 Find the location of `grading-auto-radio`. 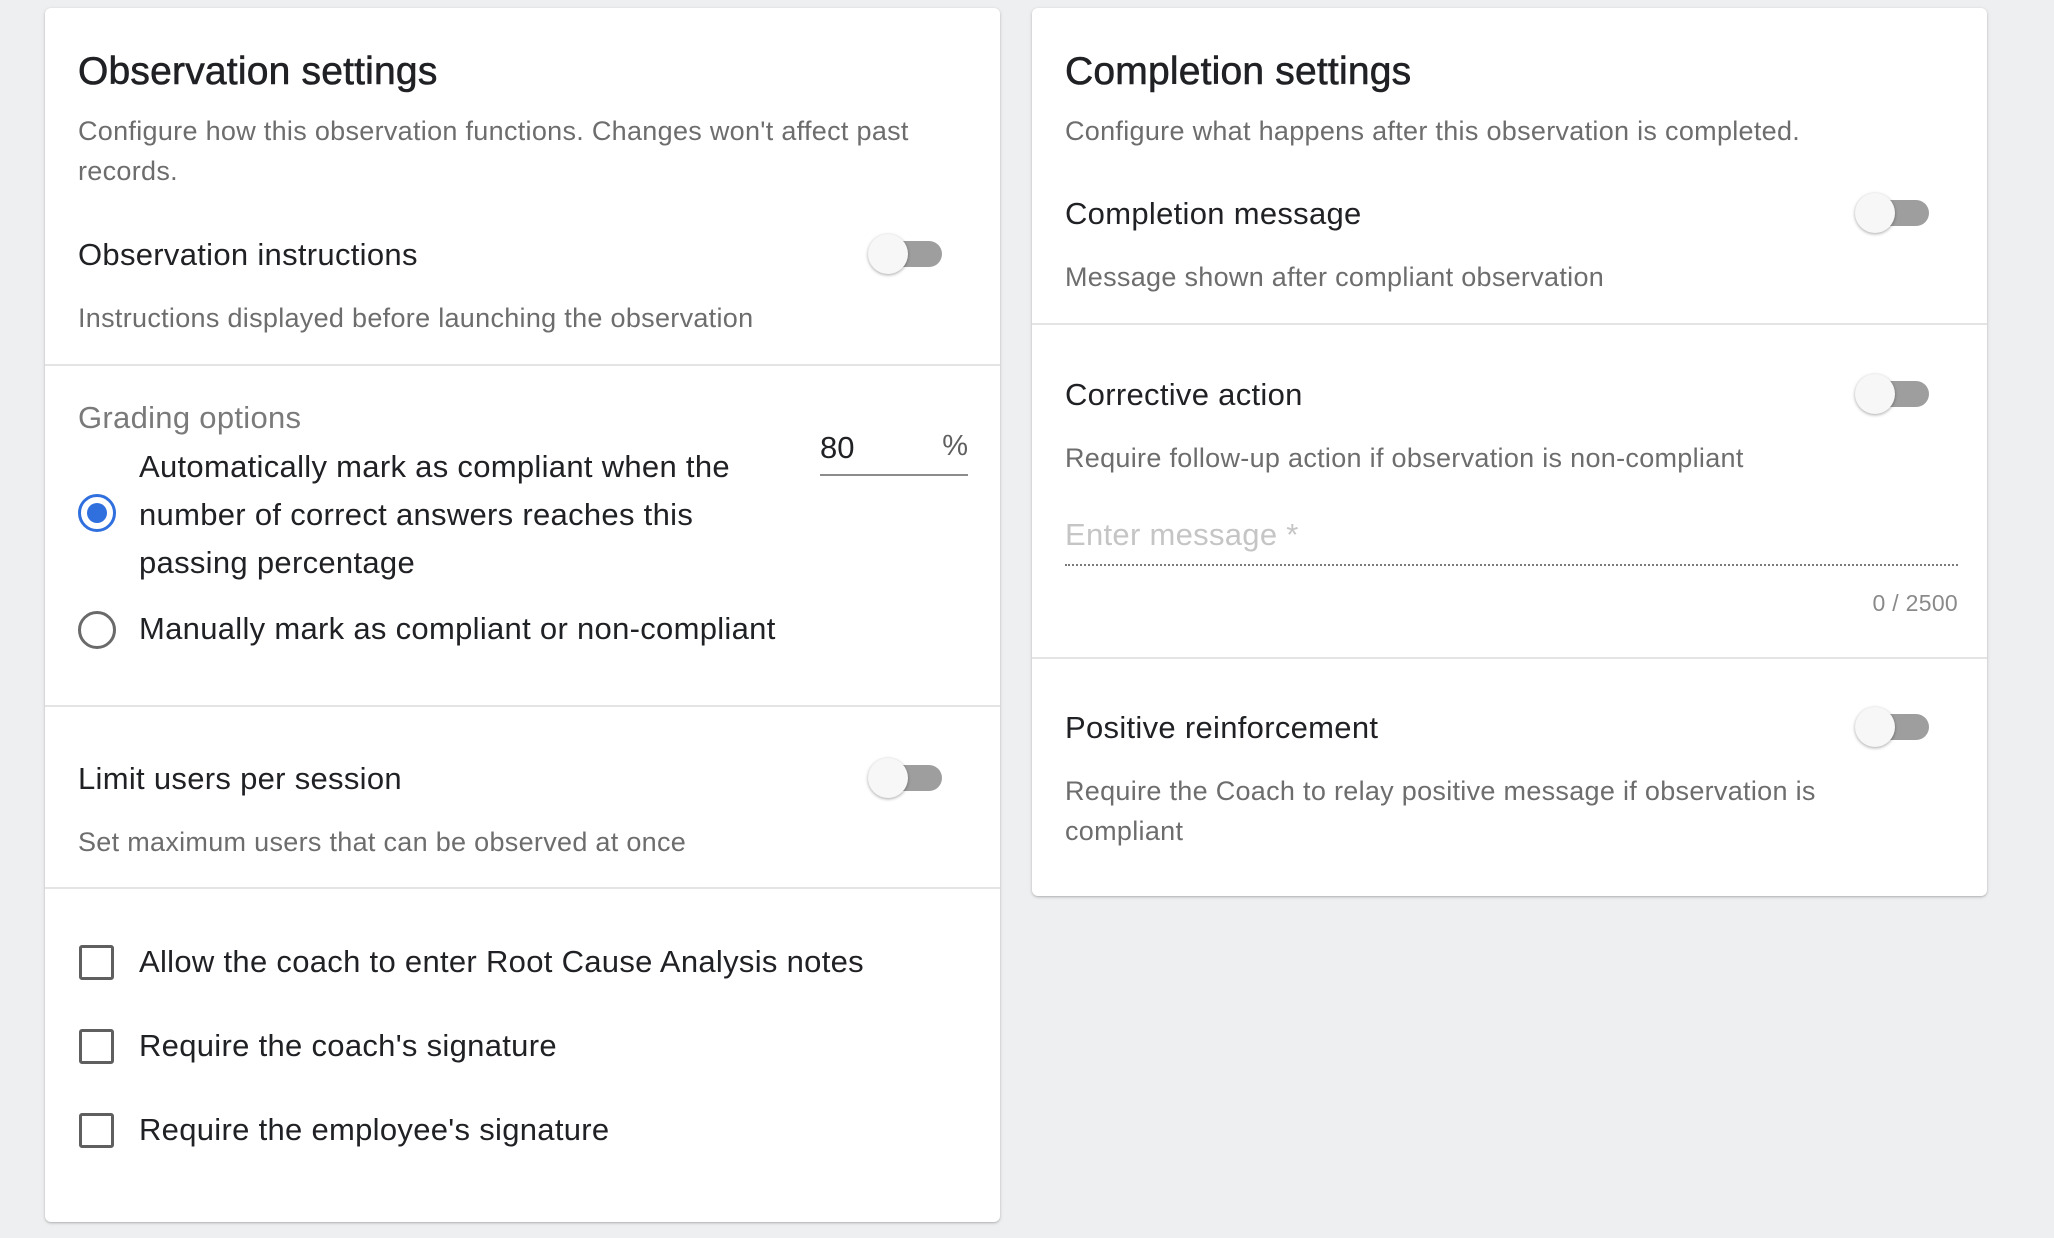

grading-auto-radio is located at coordinates (97, 513).